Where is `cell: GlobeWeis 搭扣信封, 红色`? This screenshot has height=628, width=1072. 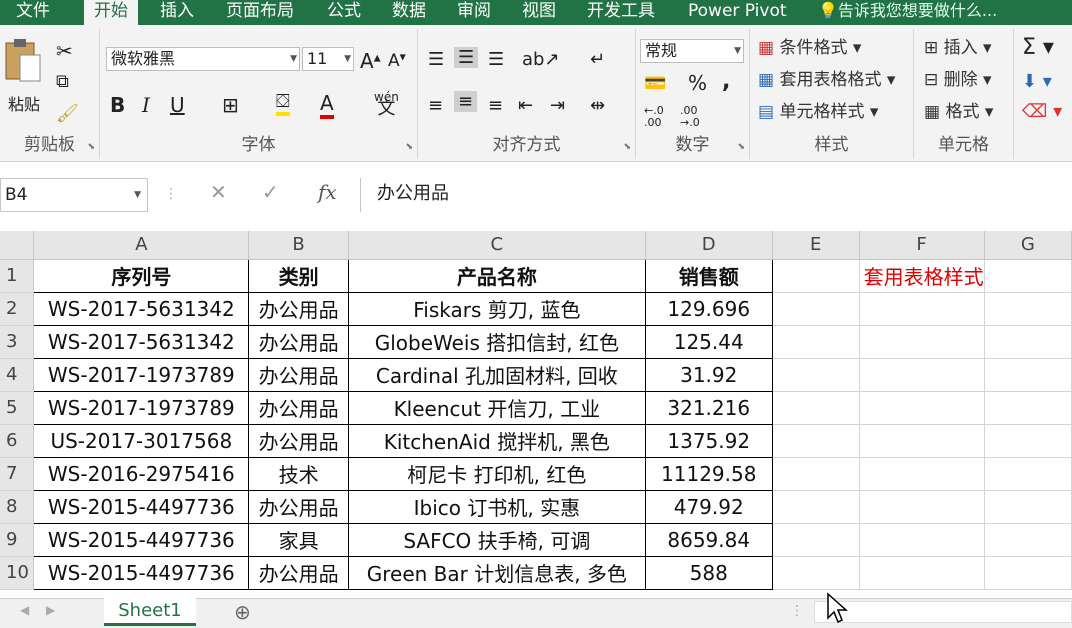 cell: GlobeWeis 搭扣信封, 红色 is located at coordinates (496, 341).